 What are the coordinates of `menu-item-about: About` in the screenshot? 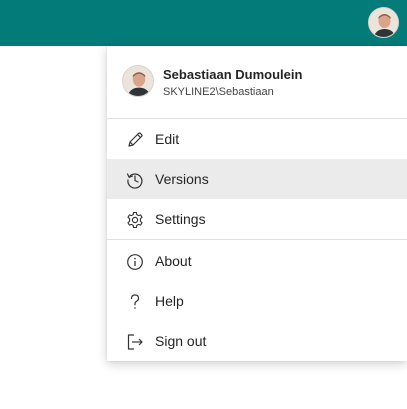 It's located at (257, 261).